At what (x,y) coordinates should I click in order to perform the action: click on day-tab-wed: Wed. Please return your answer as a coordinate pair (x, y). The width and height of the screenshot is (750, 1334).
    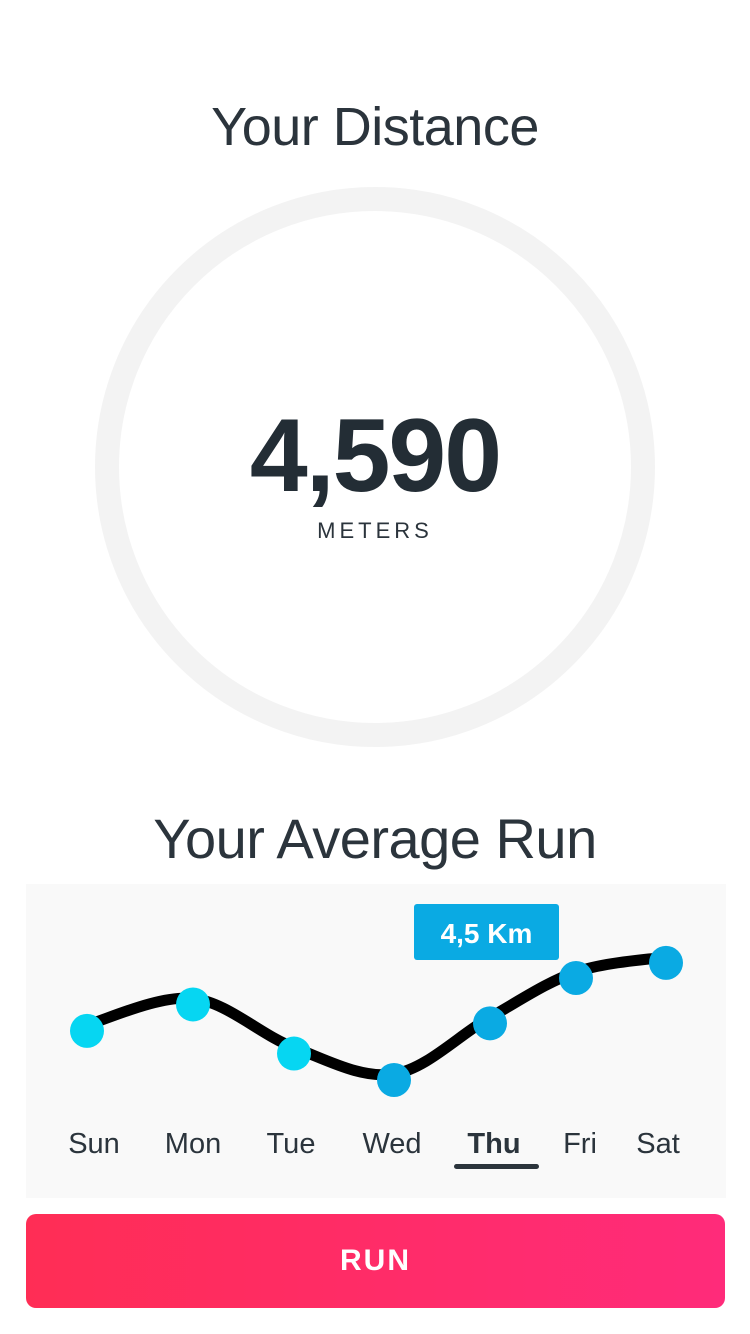
    Looking at the image, I should click on (391, 1144).